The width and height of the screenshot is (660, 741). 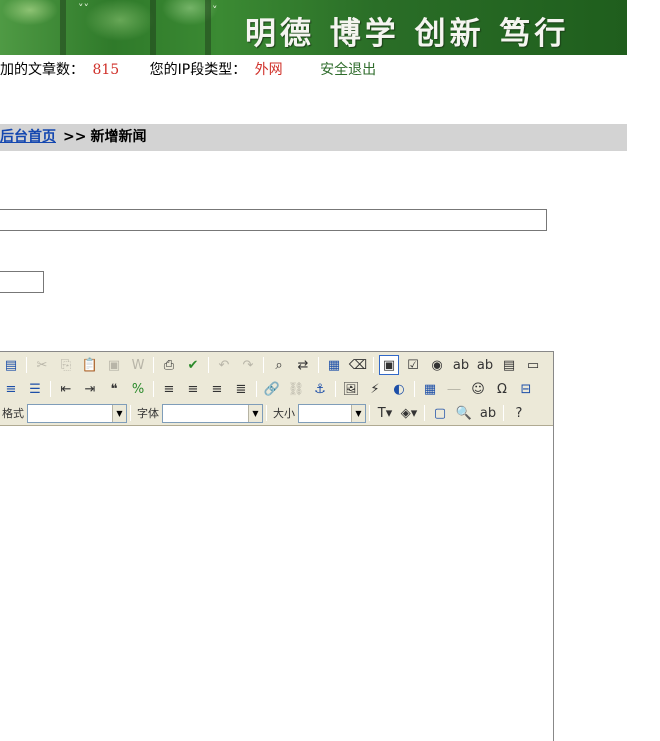 I want to click on show-blocks-icon: ab, so click(x=488, y=413).